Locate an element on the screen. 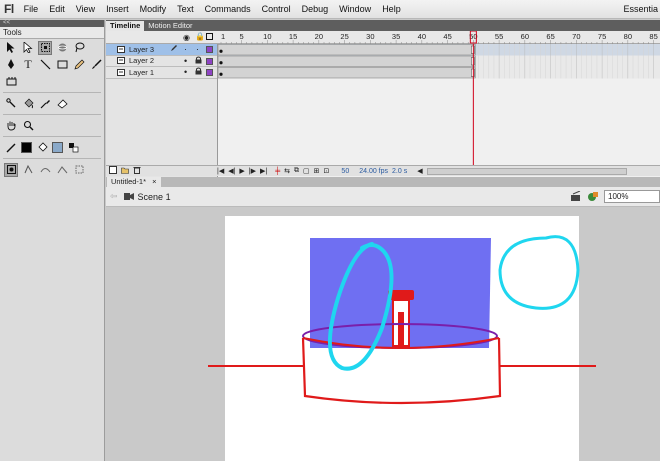  brush-tool-icon is located at coordinates (96, 65).